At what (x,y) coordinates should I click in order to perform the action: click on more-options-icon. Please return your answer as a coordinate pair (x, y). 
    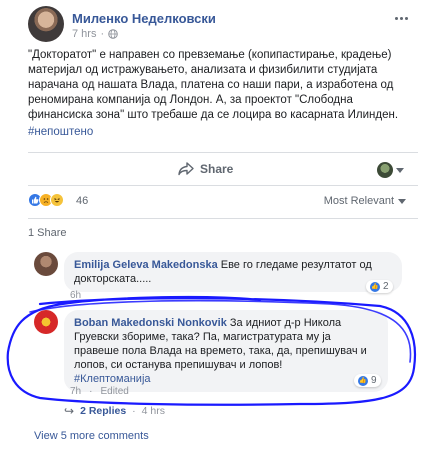
    Looking at the image, I should click on (401, 18).